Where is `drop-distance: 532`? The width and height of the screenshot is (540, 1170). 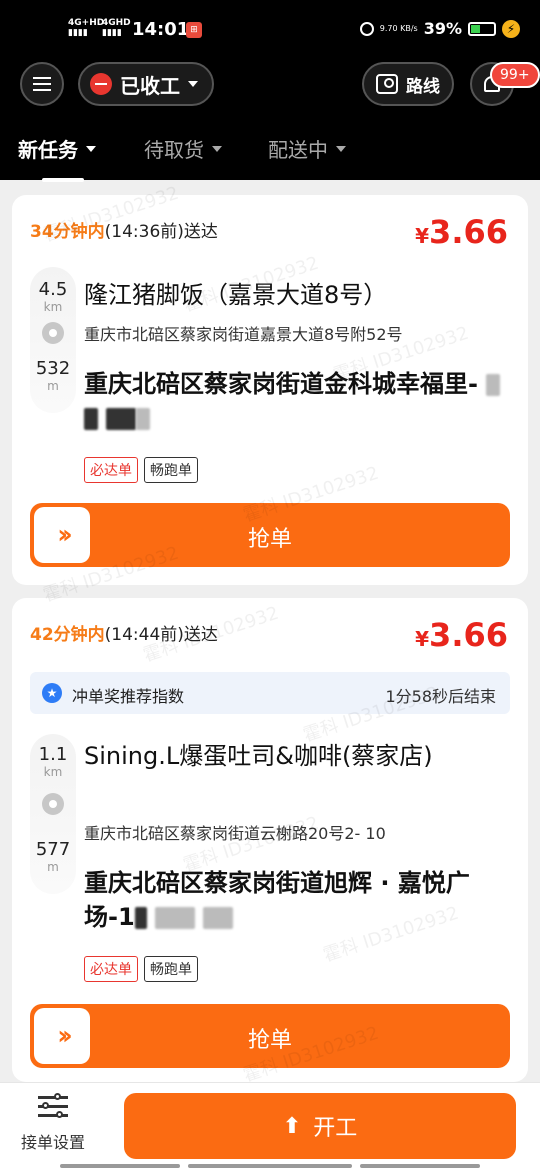 drop-distance: 532 is located at coordinates (53, 368).